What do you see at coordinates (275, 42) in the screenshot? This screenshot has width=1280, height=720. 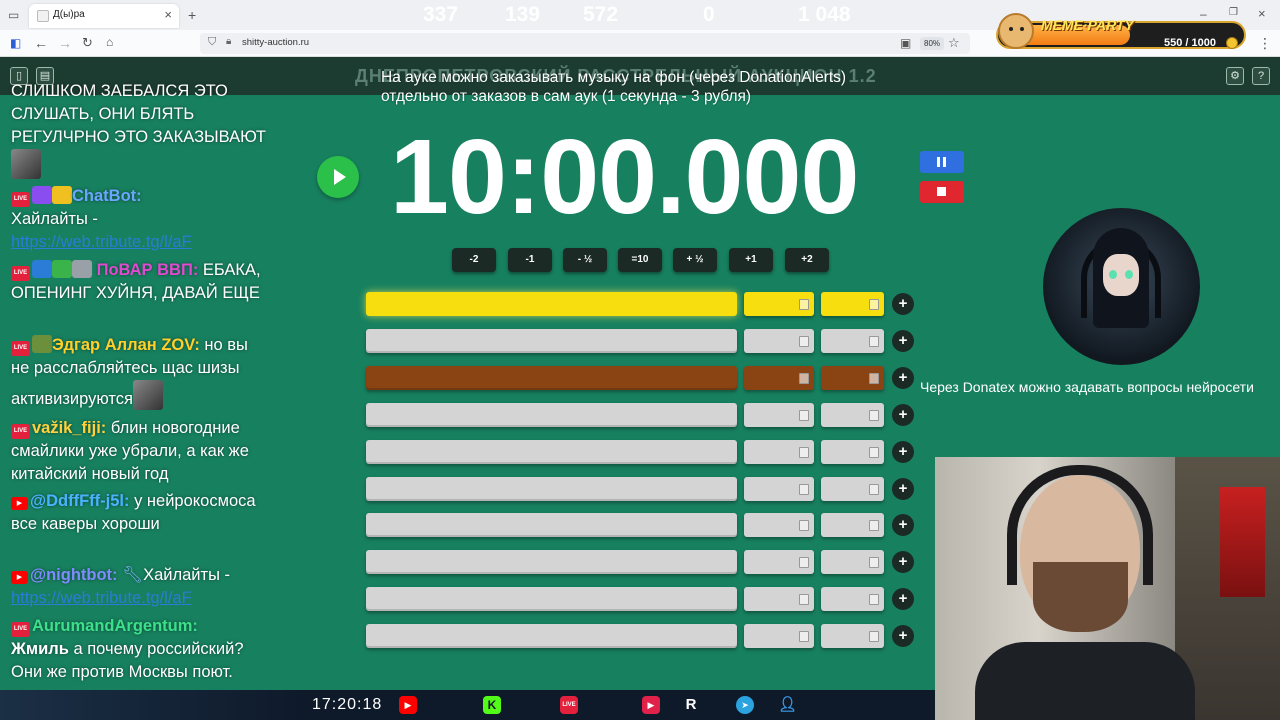 I see `url-text: shitty-auction.ru` at bounding box center [275, 42].